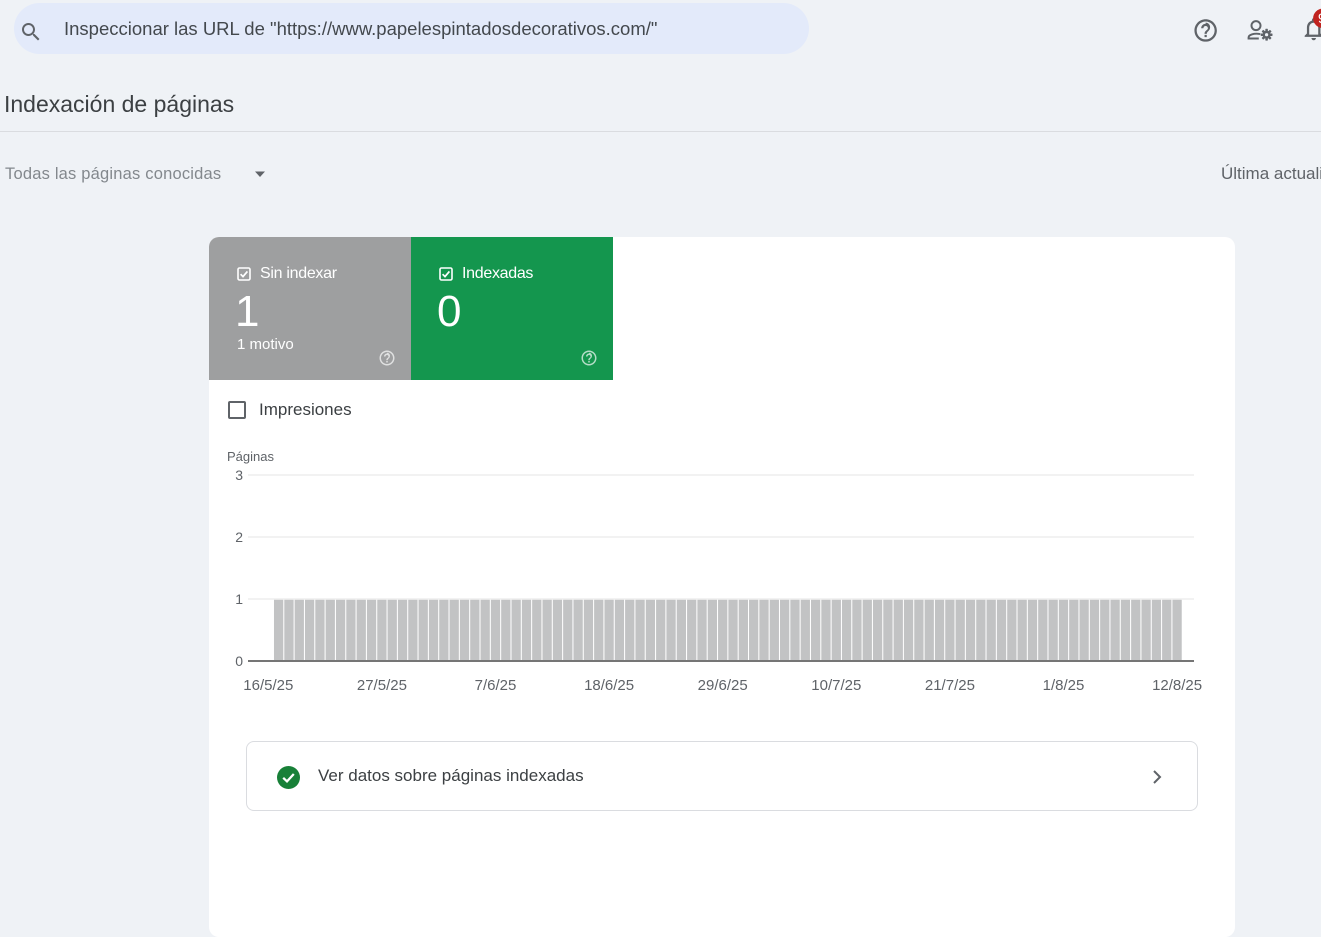 This screenshot has height=937, width=1321. I want to click on svg-text: 18/6/25, so click(609, 685).